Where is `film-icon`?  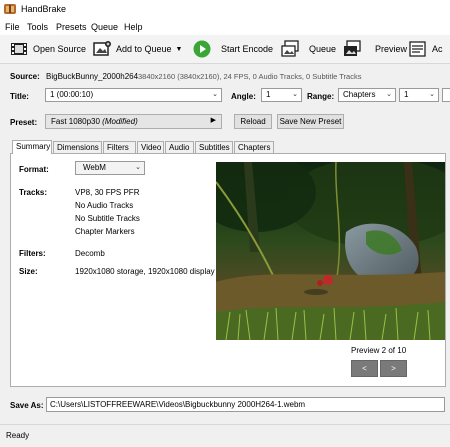
film-icon is located at coordinates (19, 49).